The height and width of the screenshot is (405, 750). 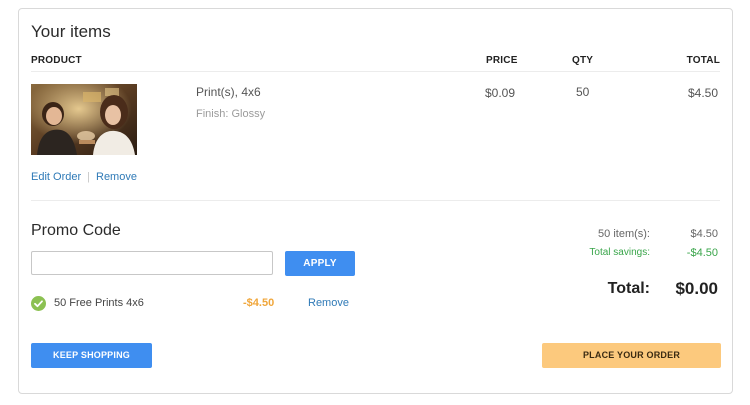 What do you see at coordinates (91, 355) in the screenshot?
I see `keep-shopping-button: KEEP SHOPPING` at bounding box center [91, 355].